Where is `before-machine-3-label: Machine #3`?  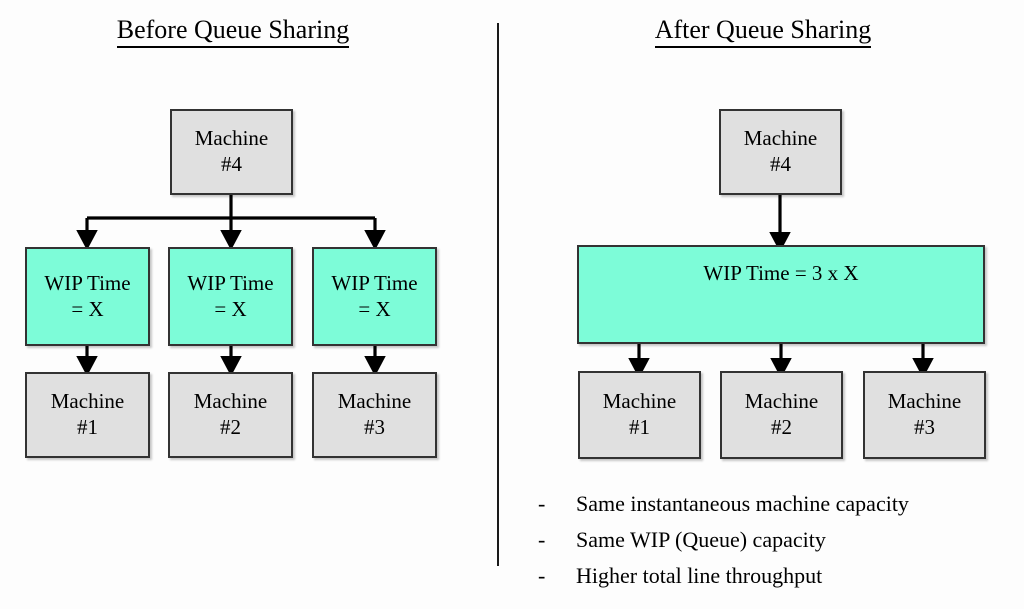
before-machine-3-label: Machine #3 is located at coordinates (374, 414).